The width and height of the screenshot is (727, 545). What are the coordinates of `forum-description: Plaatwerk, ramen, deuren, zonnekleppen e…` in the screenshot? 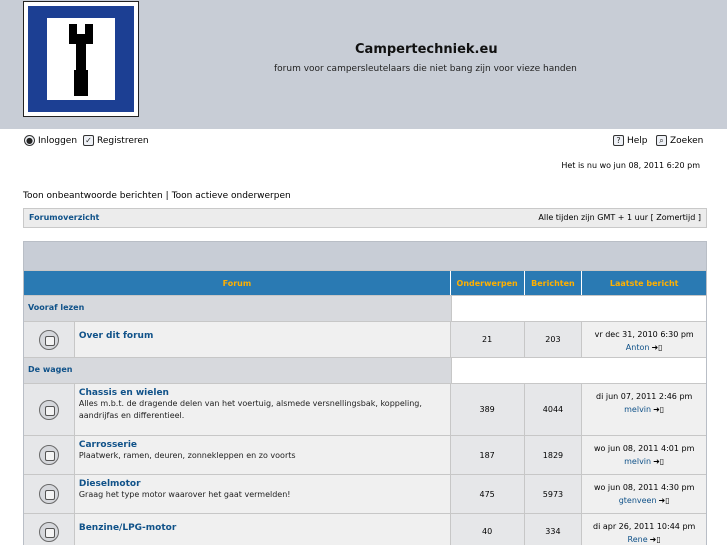 It's located at (187, 455).